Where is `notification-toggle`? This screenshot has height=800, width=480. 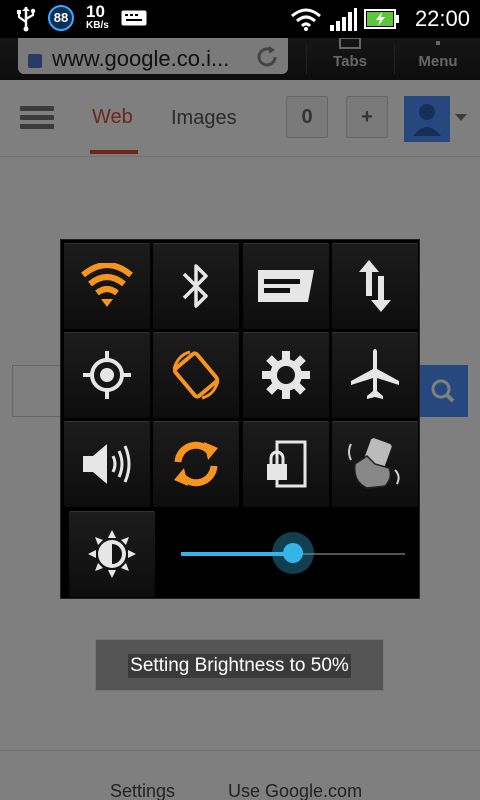
notification-toggle is located at coordinates (286, 286).